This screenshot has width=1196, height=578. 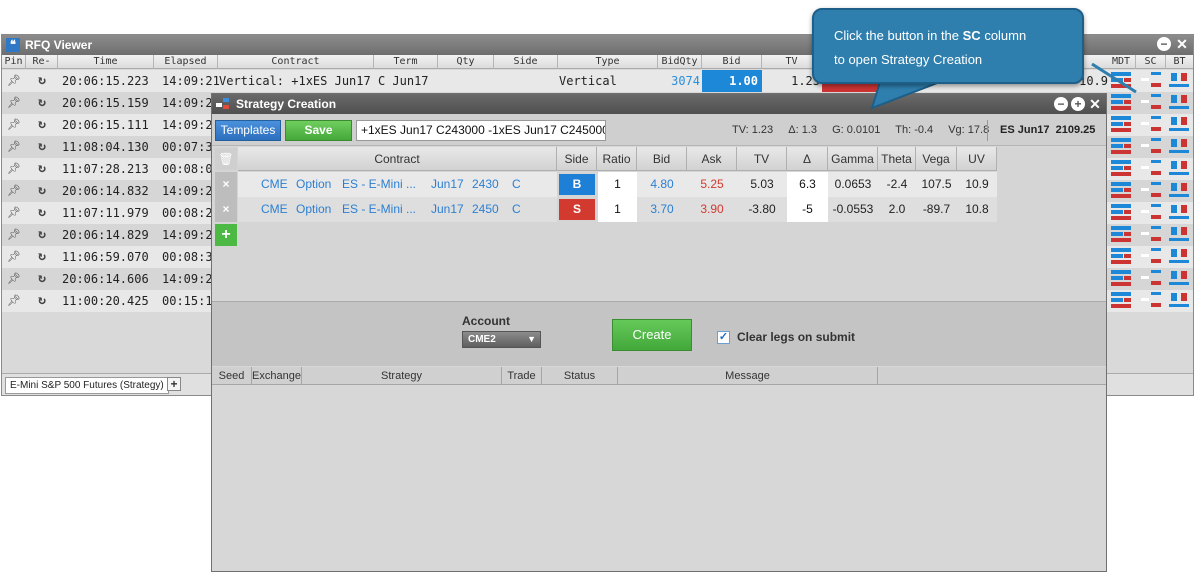 I want to click on col-contract: Contract, so click(x=296, y=62).